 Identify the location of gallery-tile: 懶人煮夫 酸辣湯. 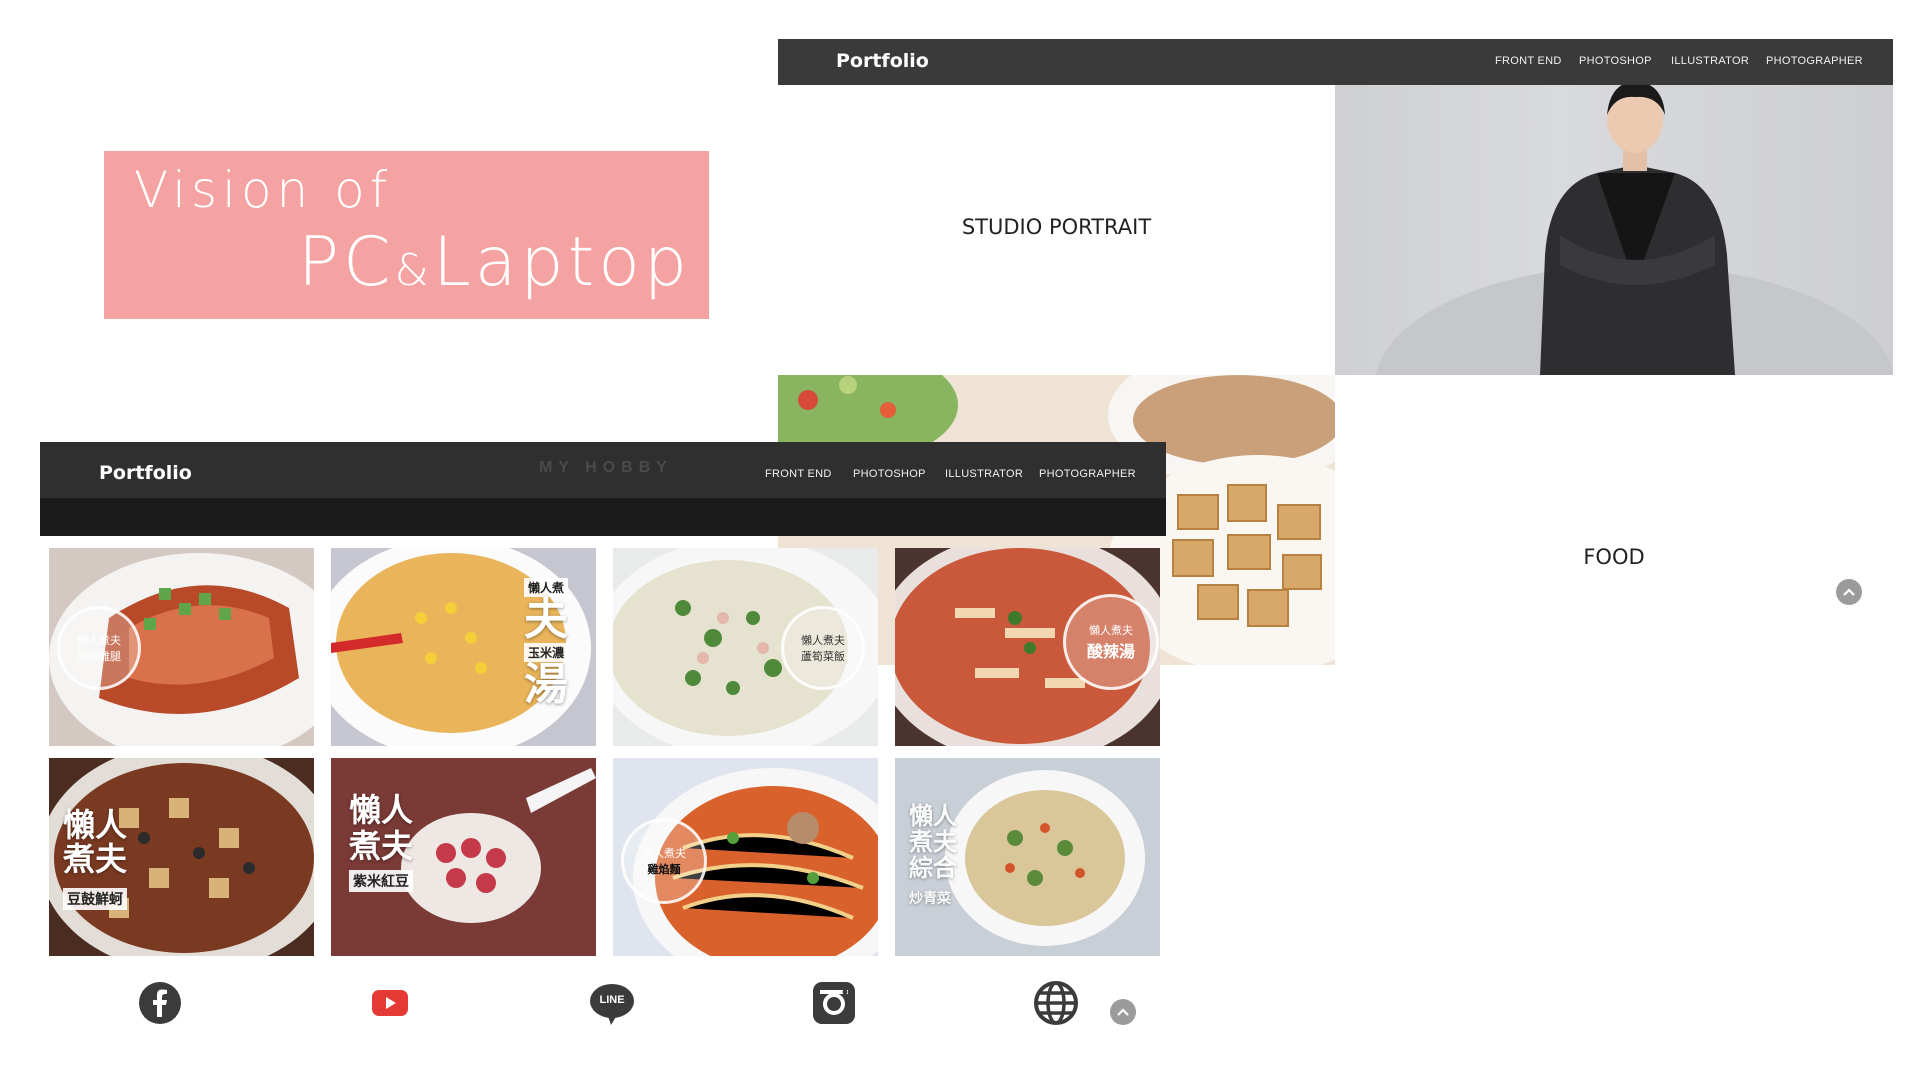
(1027, 647).